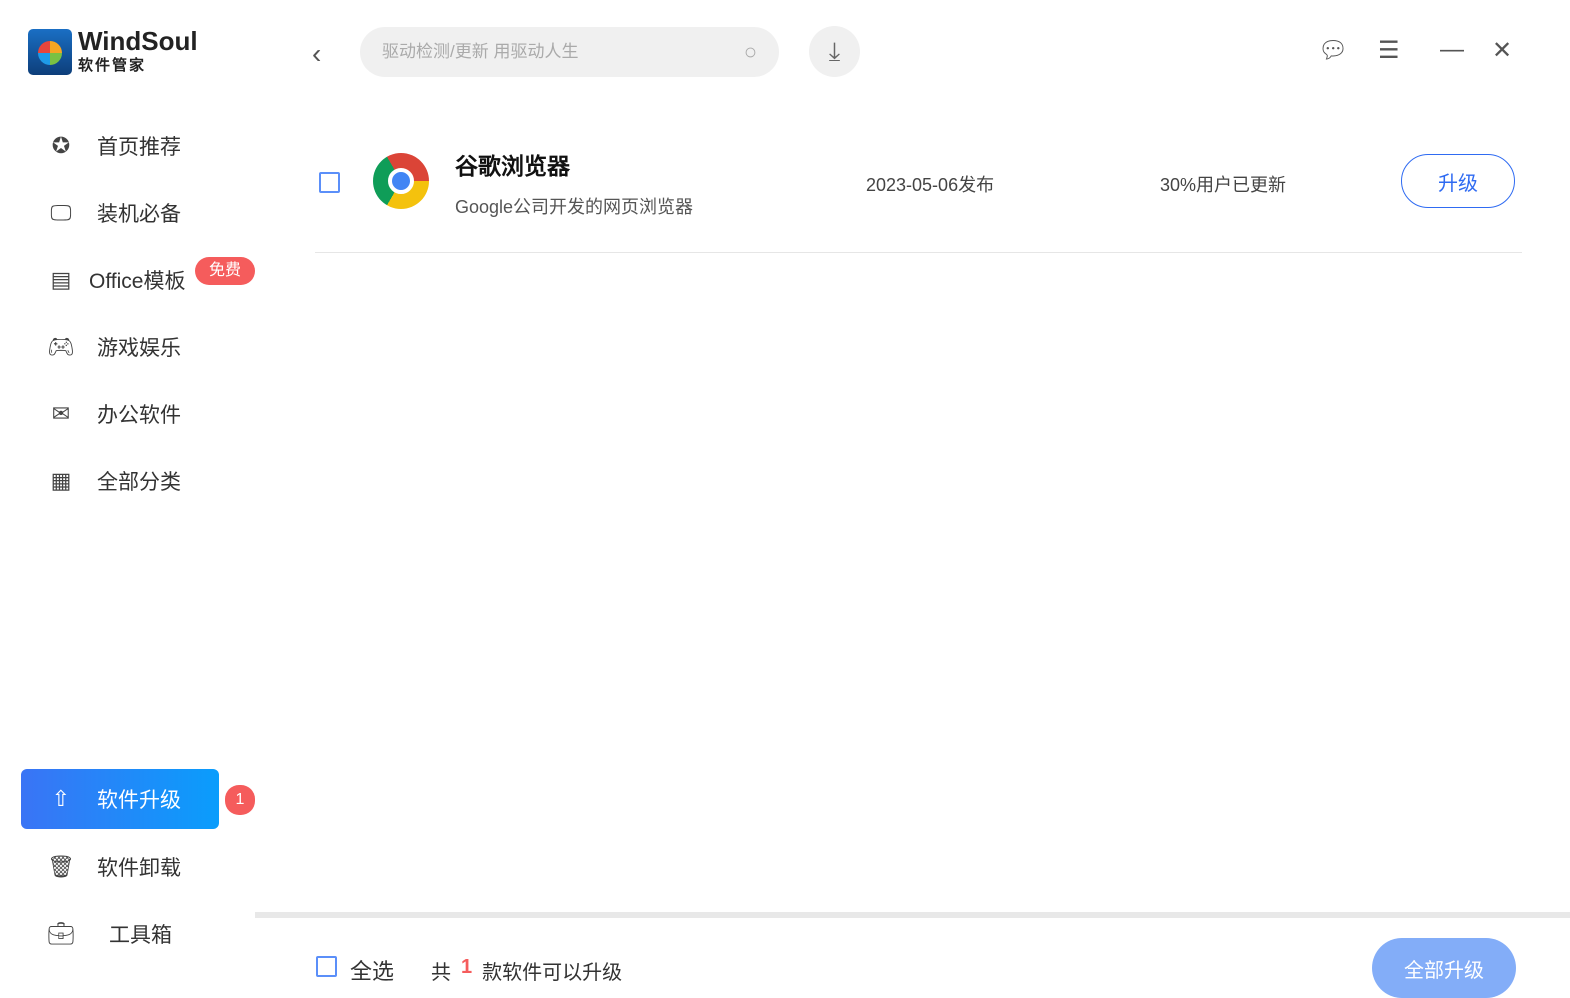 The height and width of the screenshot is (998, 1570). I want to click on menu-icon: ☰, so click(1389, 50).